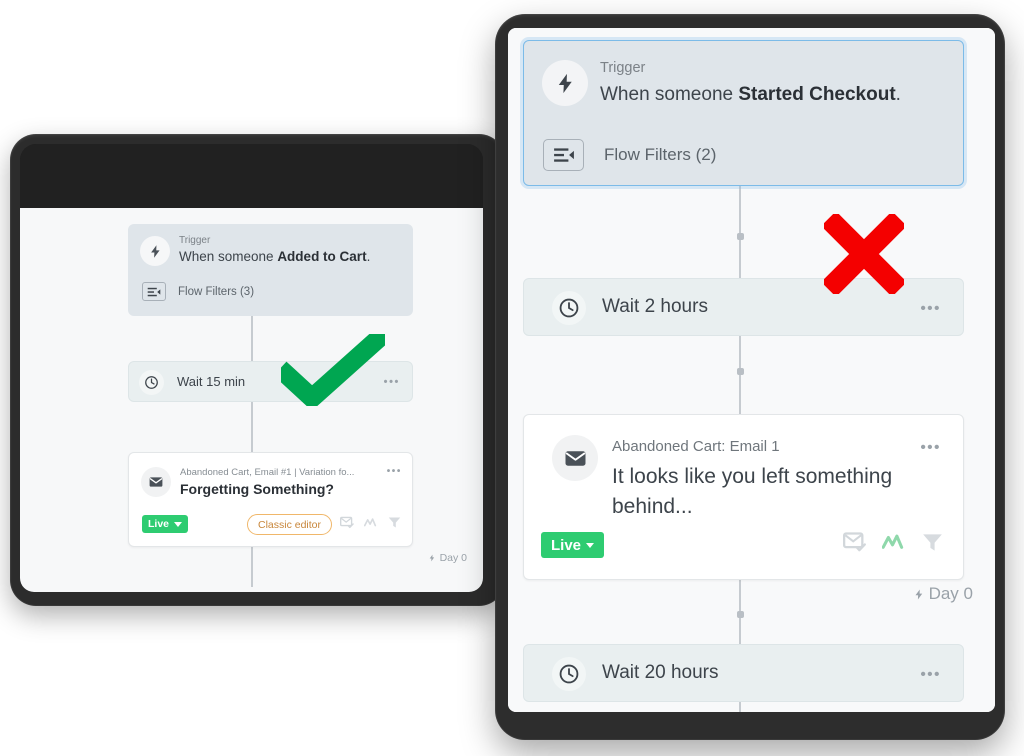  I want to click on right-trigger-eyebrow: Trigger, so click(623, 68).